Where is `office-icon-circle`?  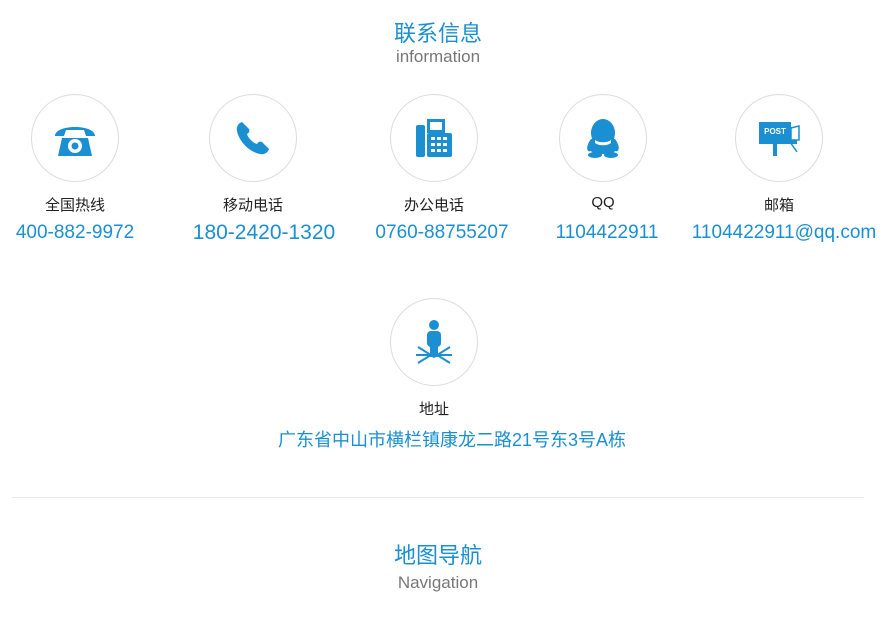 office-icon-circle is located at coordinates (434, 138).